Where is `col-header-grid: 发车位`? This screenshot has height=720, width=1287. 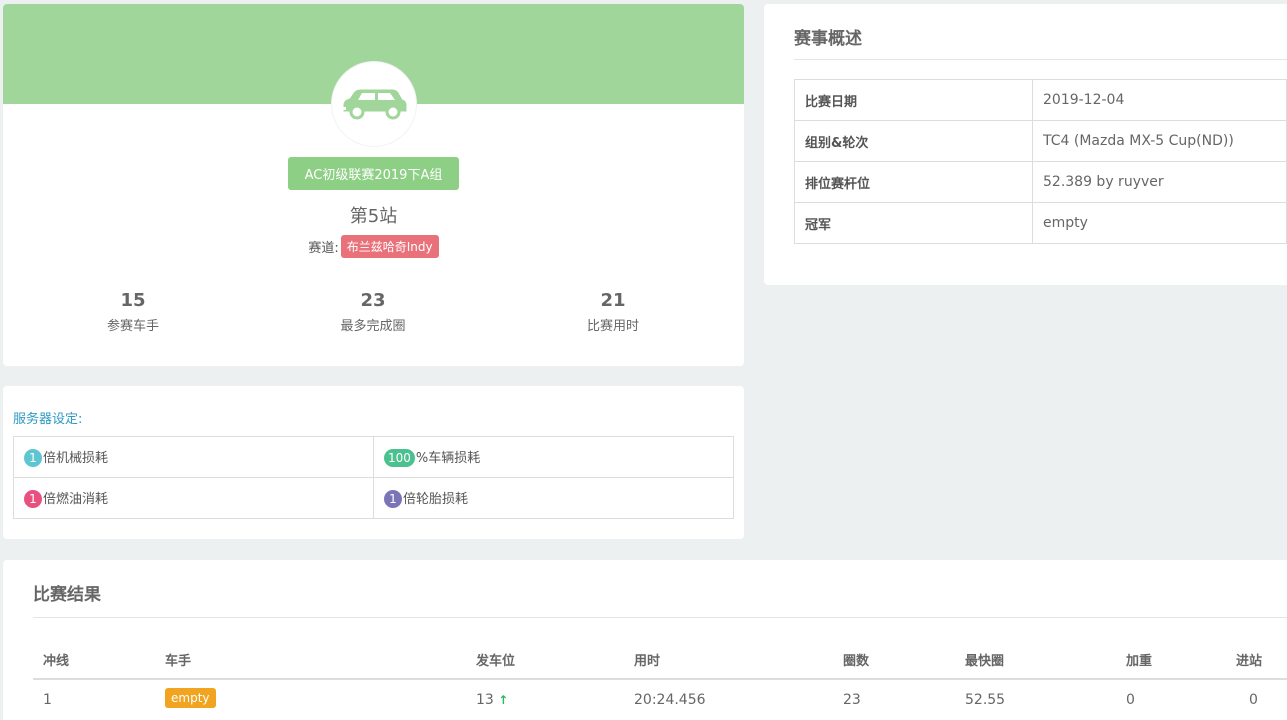 col-header-grid: 发车位 is located at coordinates (495, 659).